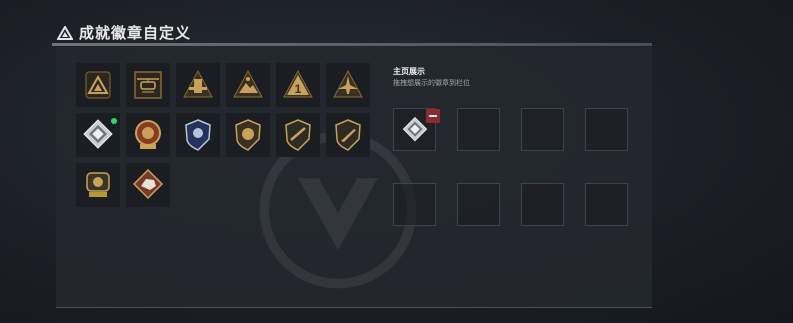 This screenshot has width=793, height=323. I want to click on showcase-slot-filled, so click(416, 129).